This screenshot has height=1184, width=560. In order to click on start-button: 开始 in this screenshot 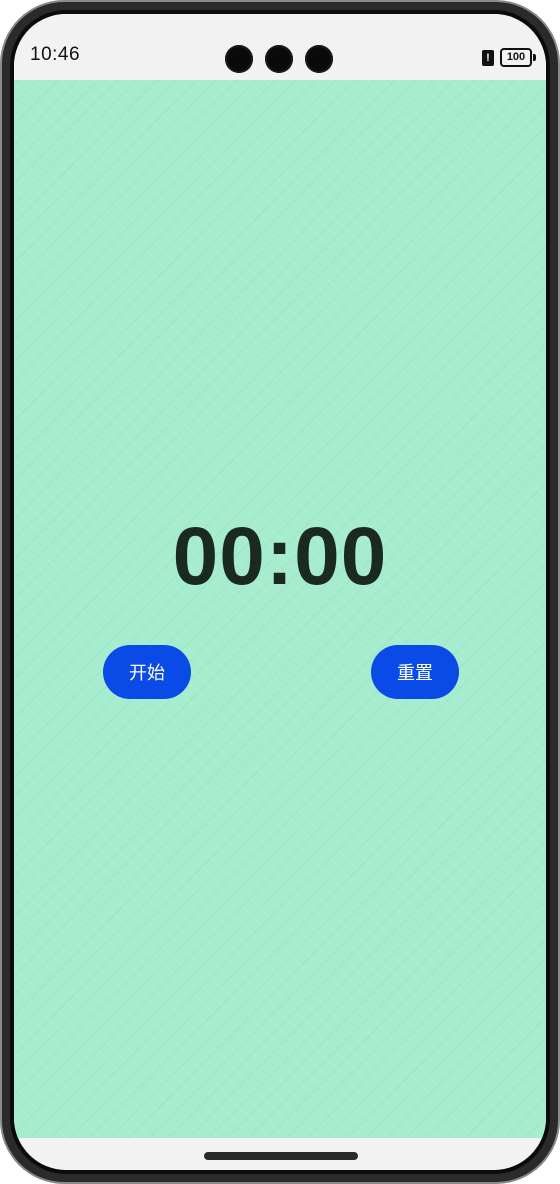, I will do `click(147, 672)`.